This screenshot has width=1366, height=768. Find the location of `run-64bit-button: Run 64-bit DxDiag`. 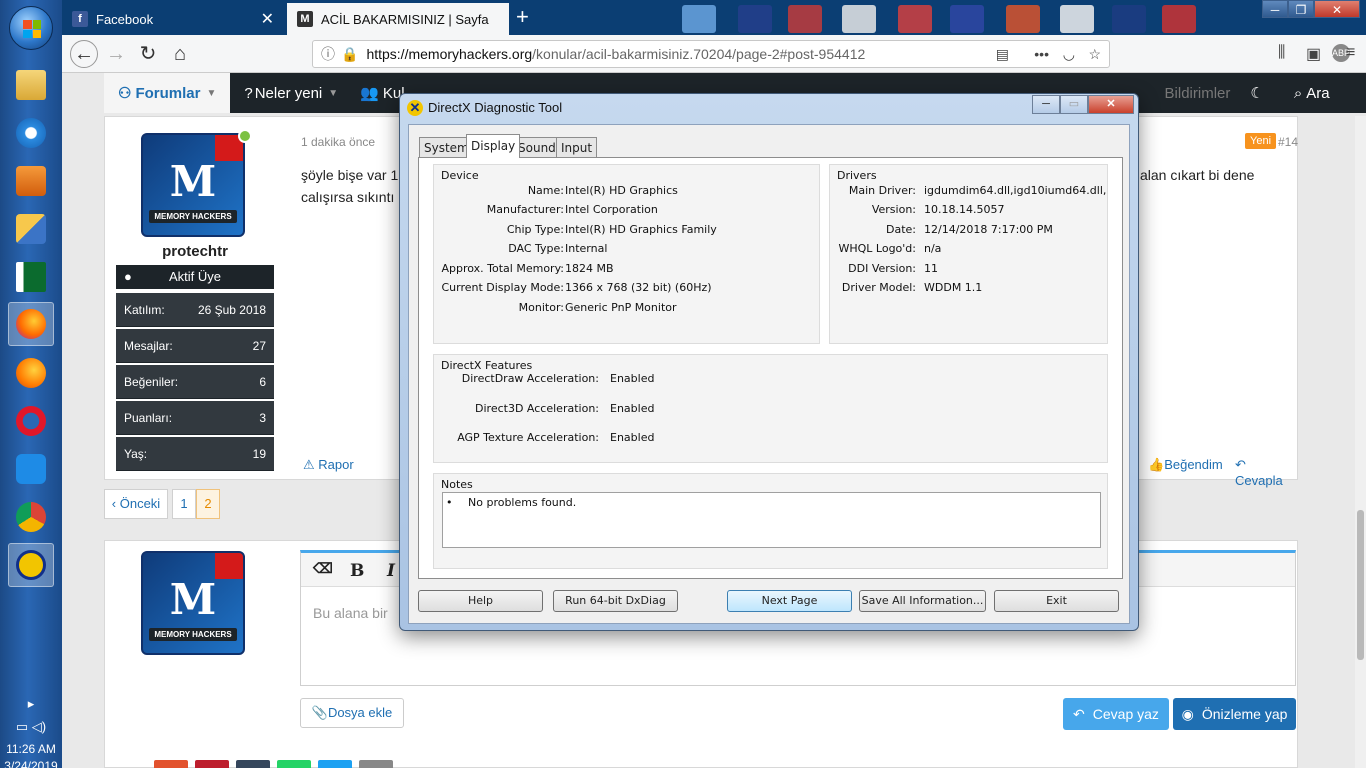

run-64bit-button: Run 64-bit DxDiag is located at coordinates (615, 601).